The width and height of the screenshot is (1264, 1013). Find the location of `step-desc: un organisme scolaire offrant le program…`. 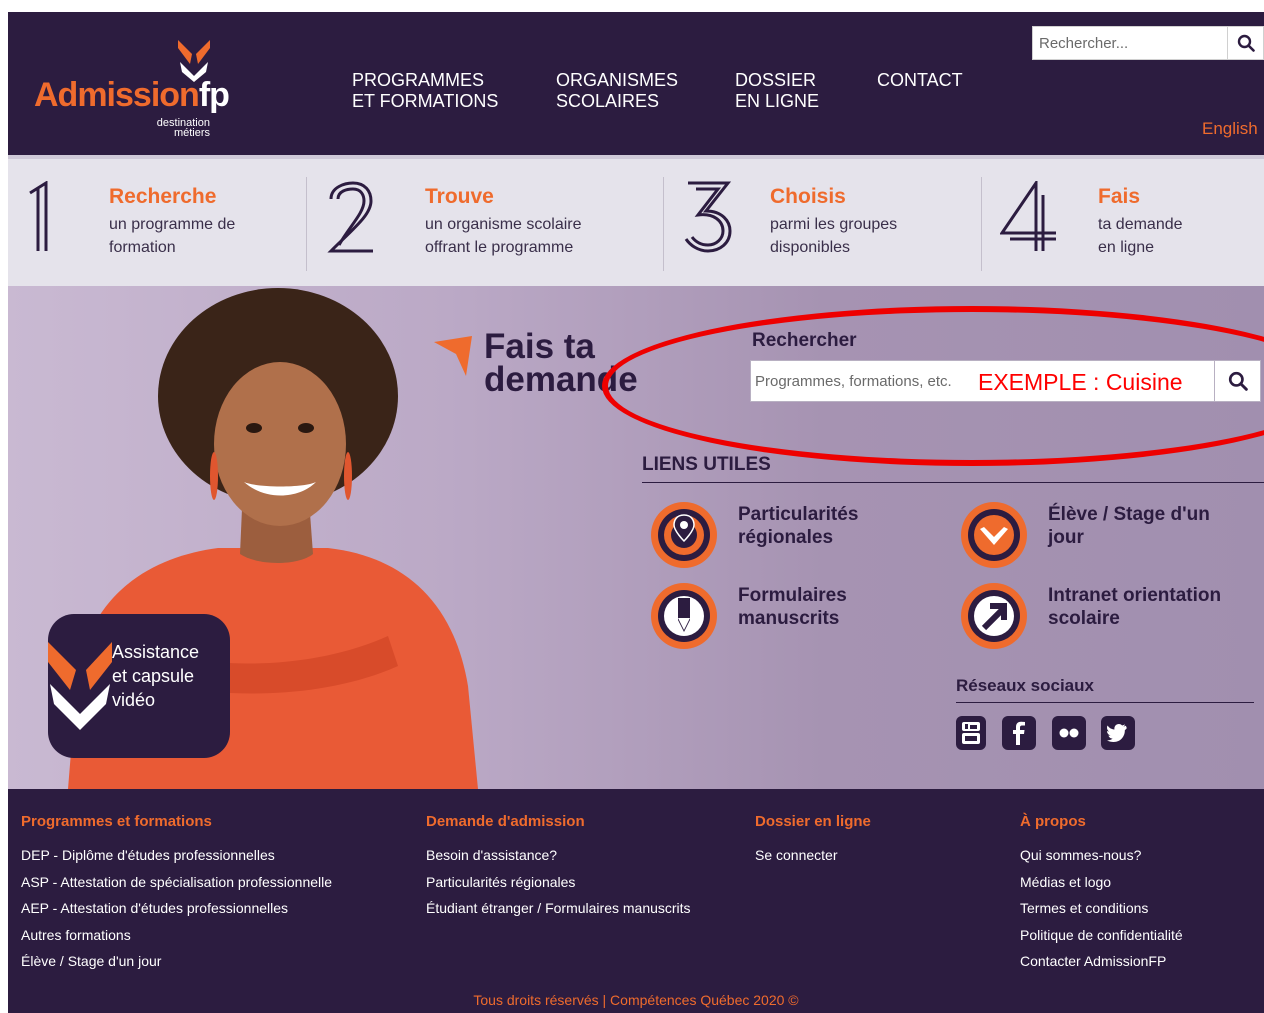

step-desc: un organisme scolaire offrant le program… is located at coordinates (503, 236).